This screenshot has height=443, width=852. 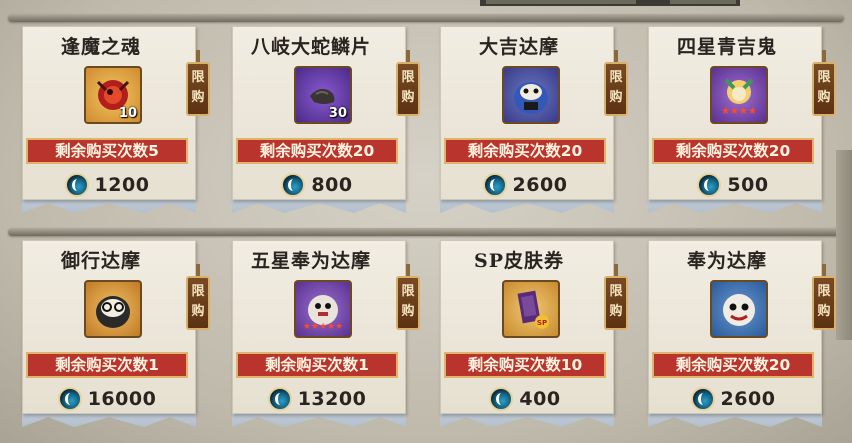 What do you see at coordinates (540, 399) in the screenshot?
I see `price-value: 400` at bounding box center [540, 399].